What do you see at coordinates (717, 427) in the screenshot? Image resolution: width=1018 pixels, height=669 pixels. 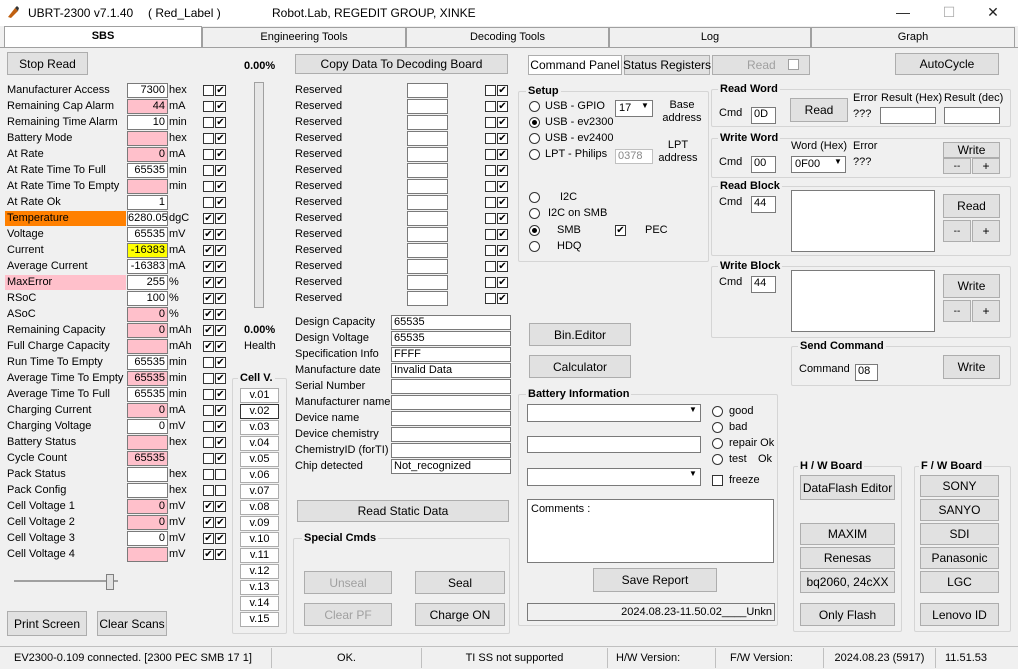 I see `bad-radio` at bounding box center [717, 427].